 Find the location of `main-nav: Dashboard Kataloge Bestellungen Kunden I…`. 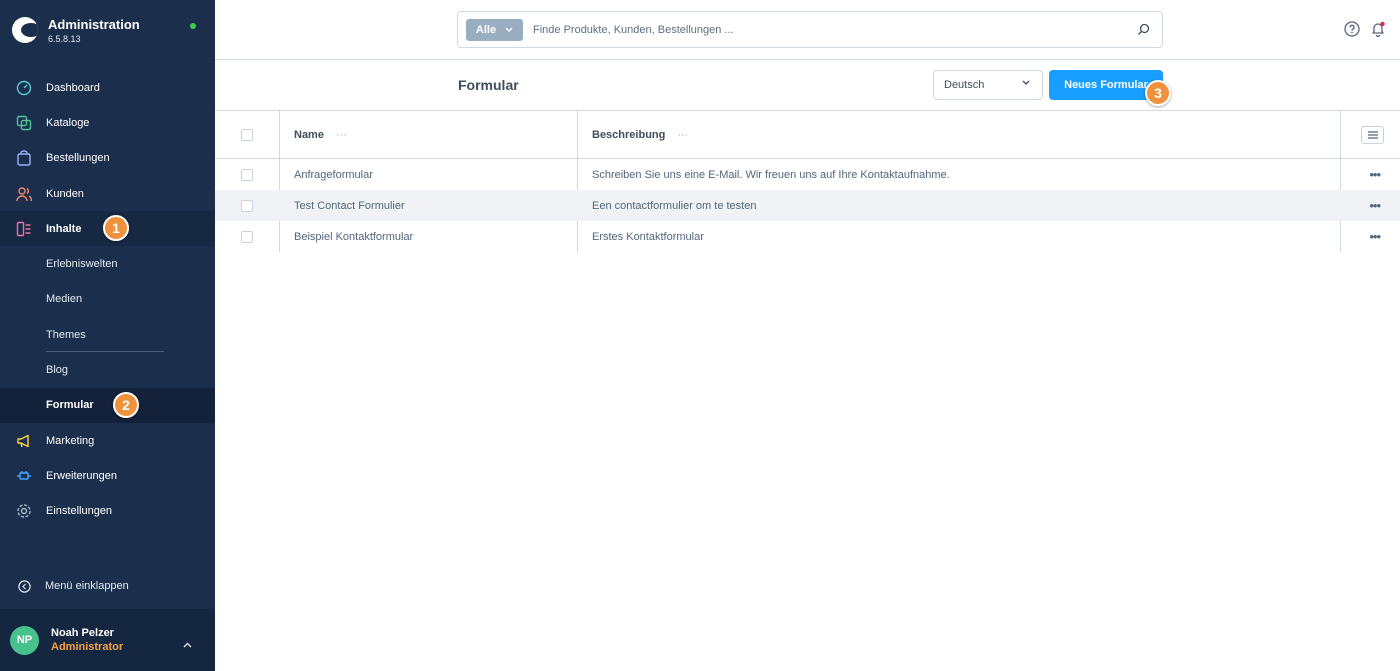

main-nav: Dashboard Kataloge Bestellungen Kunden I… is located at coordinates (107, 299).